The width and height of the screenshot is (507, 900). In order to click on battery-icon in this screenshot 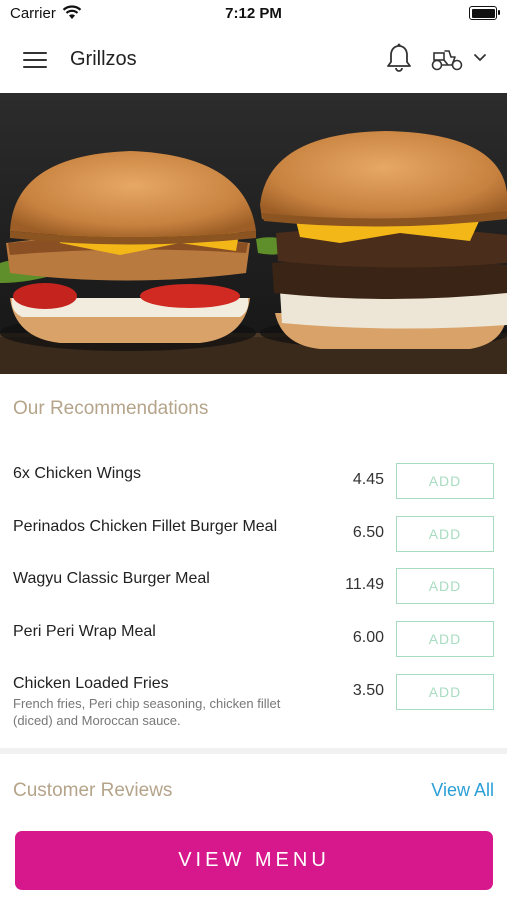, I will do `click(484, 13)`.